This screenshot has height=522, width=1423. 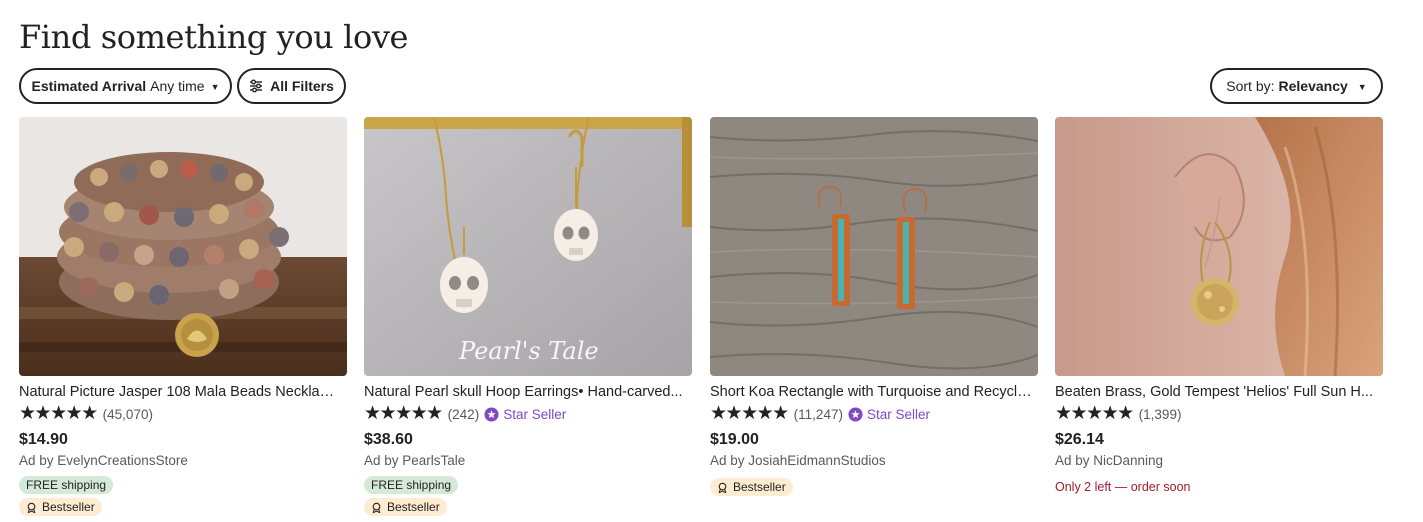 I want to click on skull-left, so click(x=464, y=285).